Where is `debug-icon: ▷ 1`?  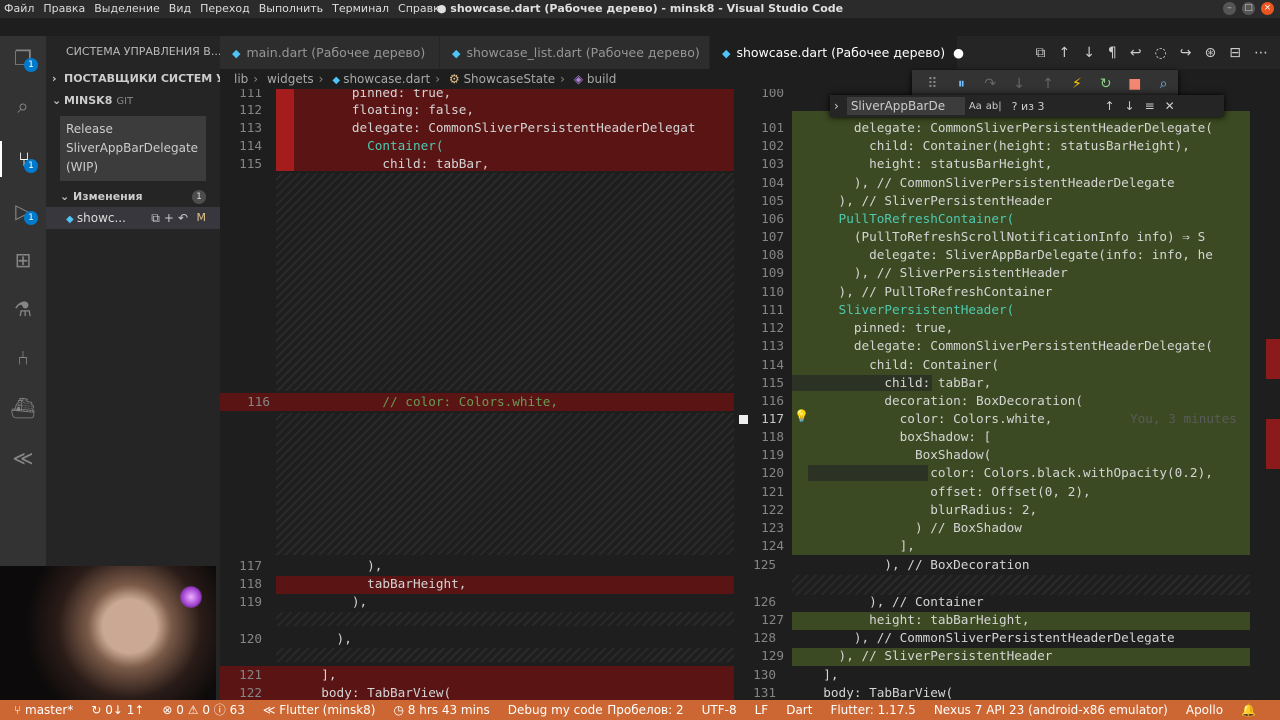
debug-icon: ▷ 1 is located at coordinates (23, 211).